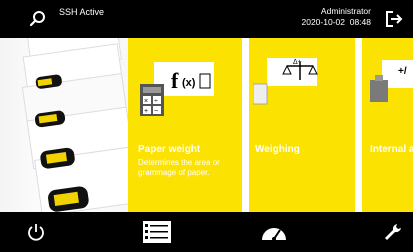 This screenshot has width=413, height=252. What do you see at coordinates (277, 149) in the screenshot?
I see `tile-title: Weighing` at bounding box center [277, 149].